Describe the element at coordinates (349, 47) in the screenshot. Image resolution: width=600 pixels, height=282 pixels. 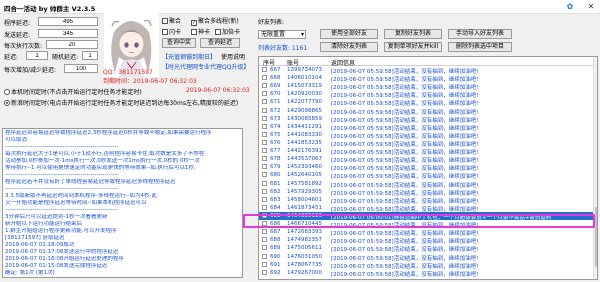
I see `clear-friends-button: 清除好友列表` at that location.